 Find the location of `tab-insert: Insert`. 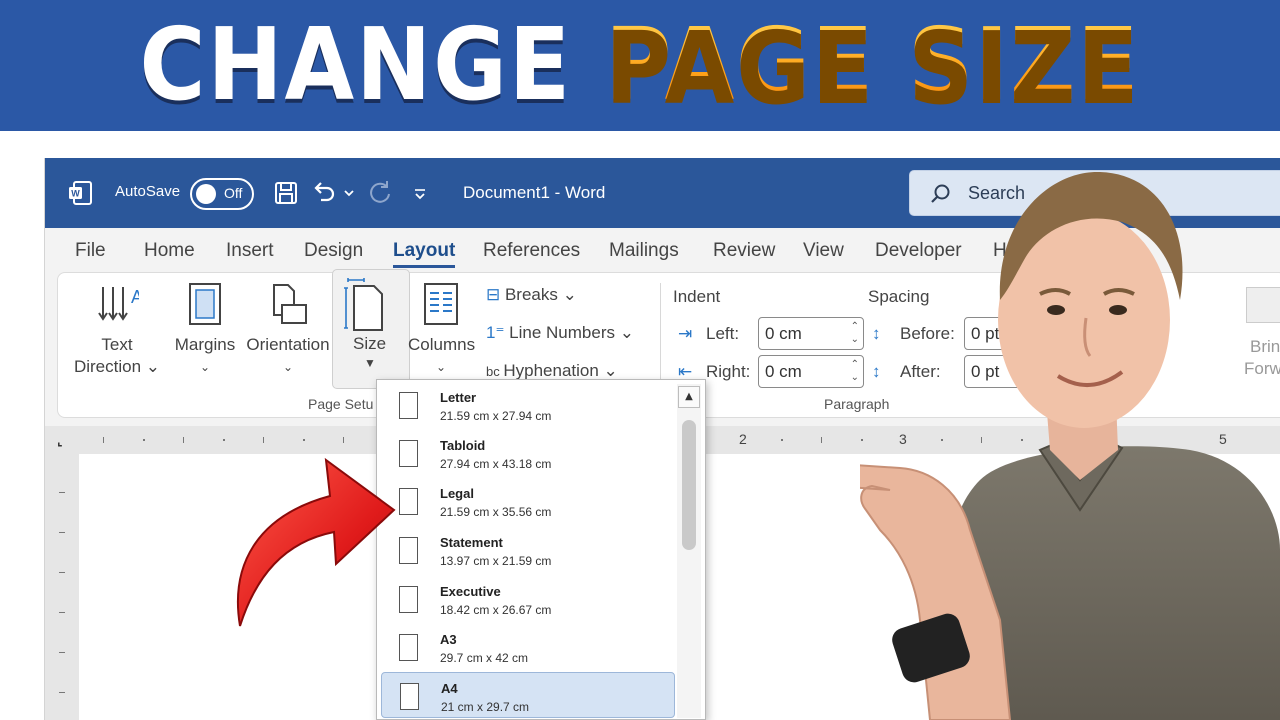

tab-insert: Insert is located at coordinates (250, 251).